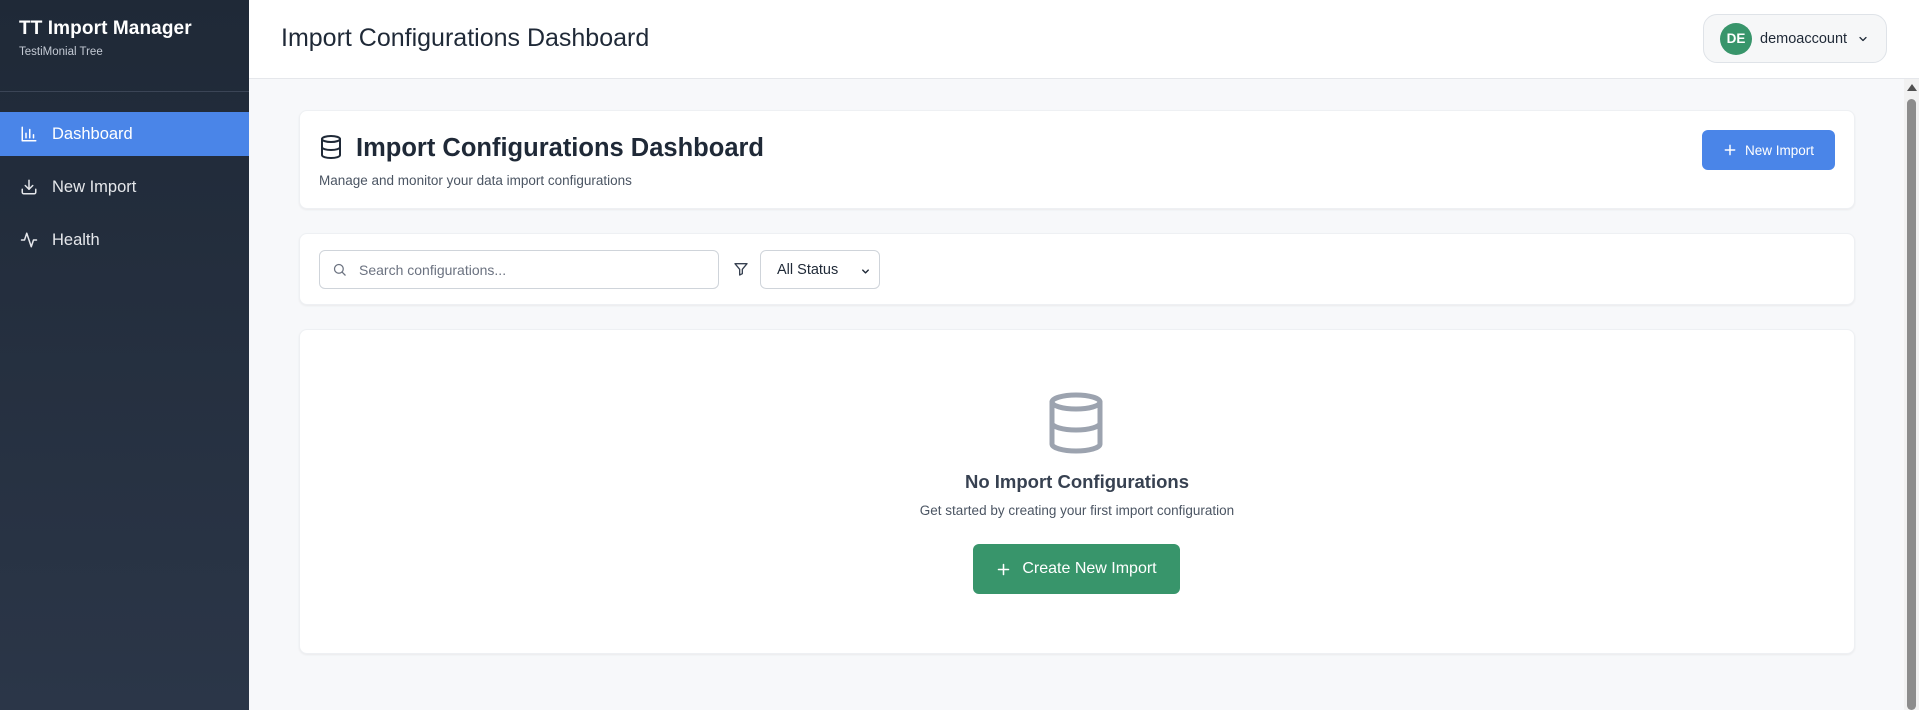 The image size is (1919, 710). Describe the element at coordinates (29, 240) in the screenshot. I see `activity-icon` at that location.